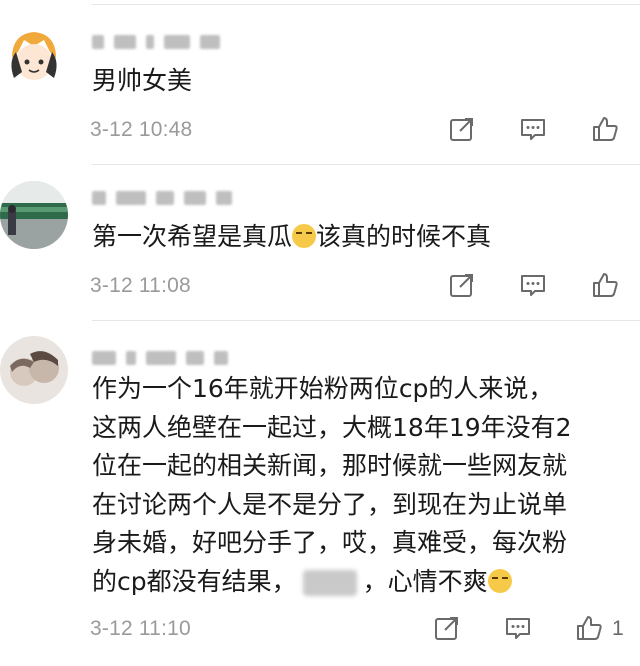  What do you see at coordinates (142, 80) in the screenshot?
I see `comment-text: 男帅女美` at bounding box center [142, 80].